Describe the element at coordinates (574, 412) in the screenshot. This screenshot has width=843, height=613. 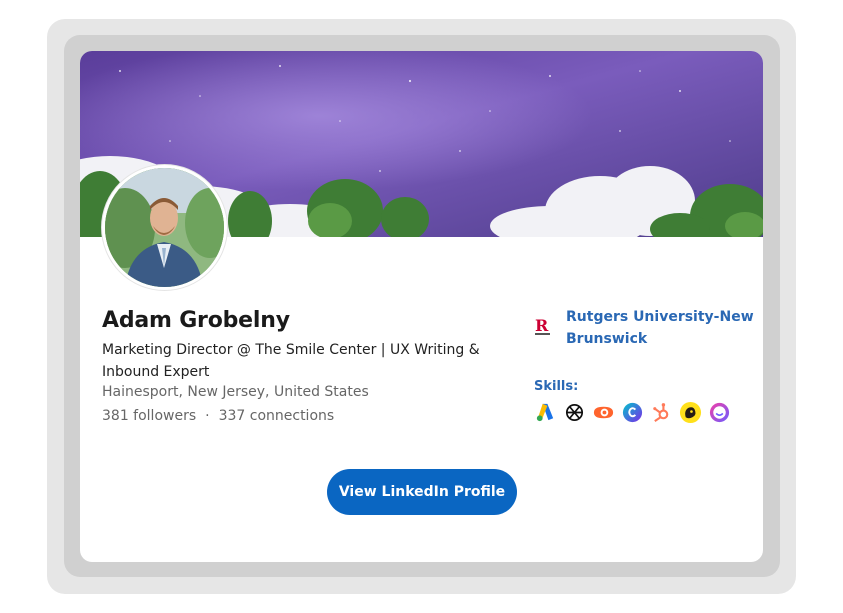
I see `openai-icon` at that location.